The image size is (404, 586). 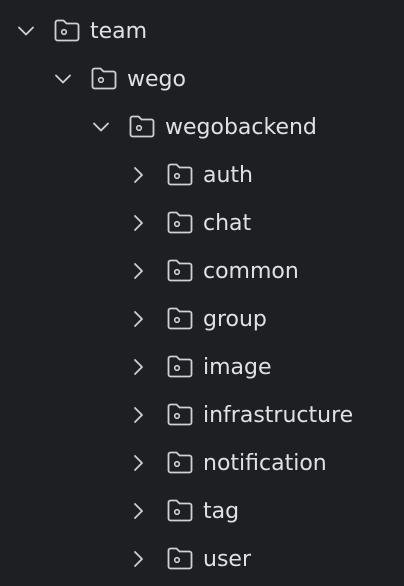 What do you see at coordinates (202, 464) in the screenshot?
I see `tree-node-notification: notification` at bounding box center [202, 464].